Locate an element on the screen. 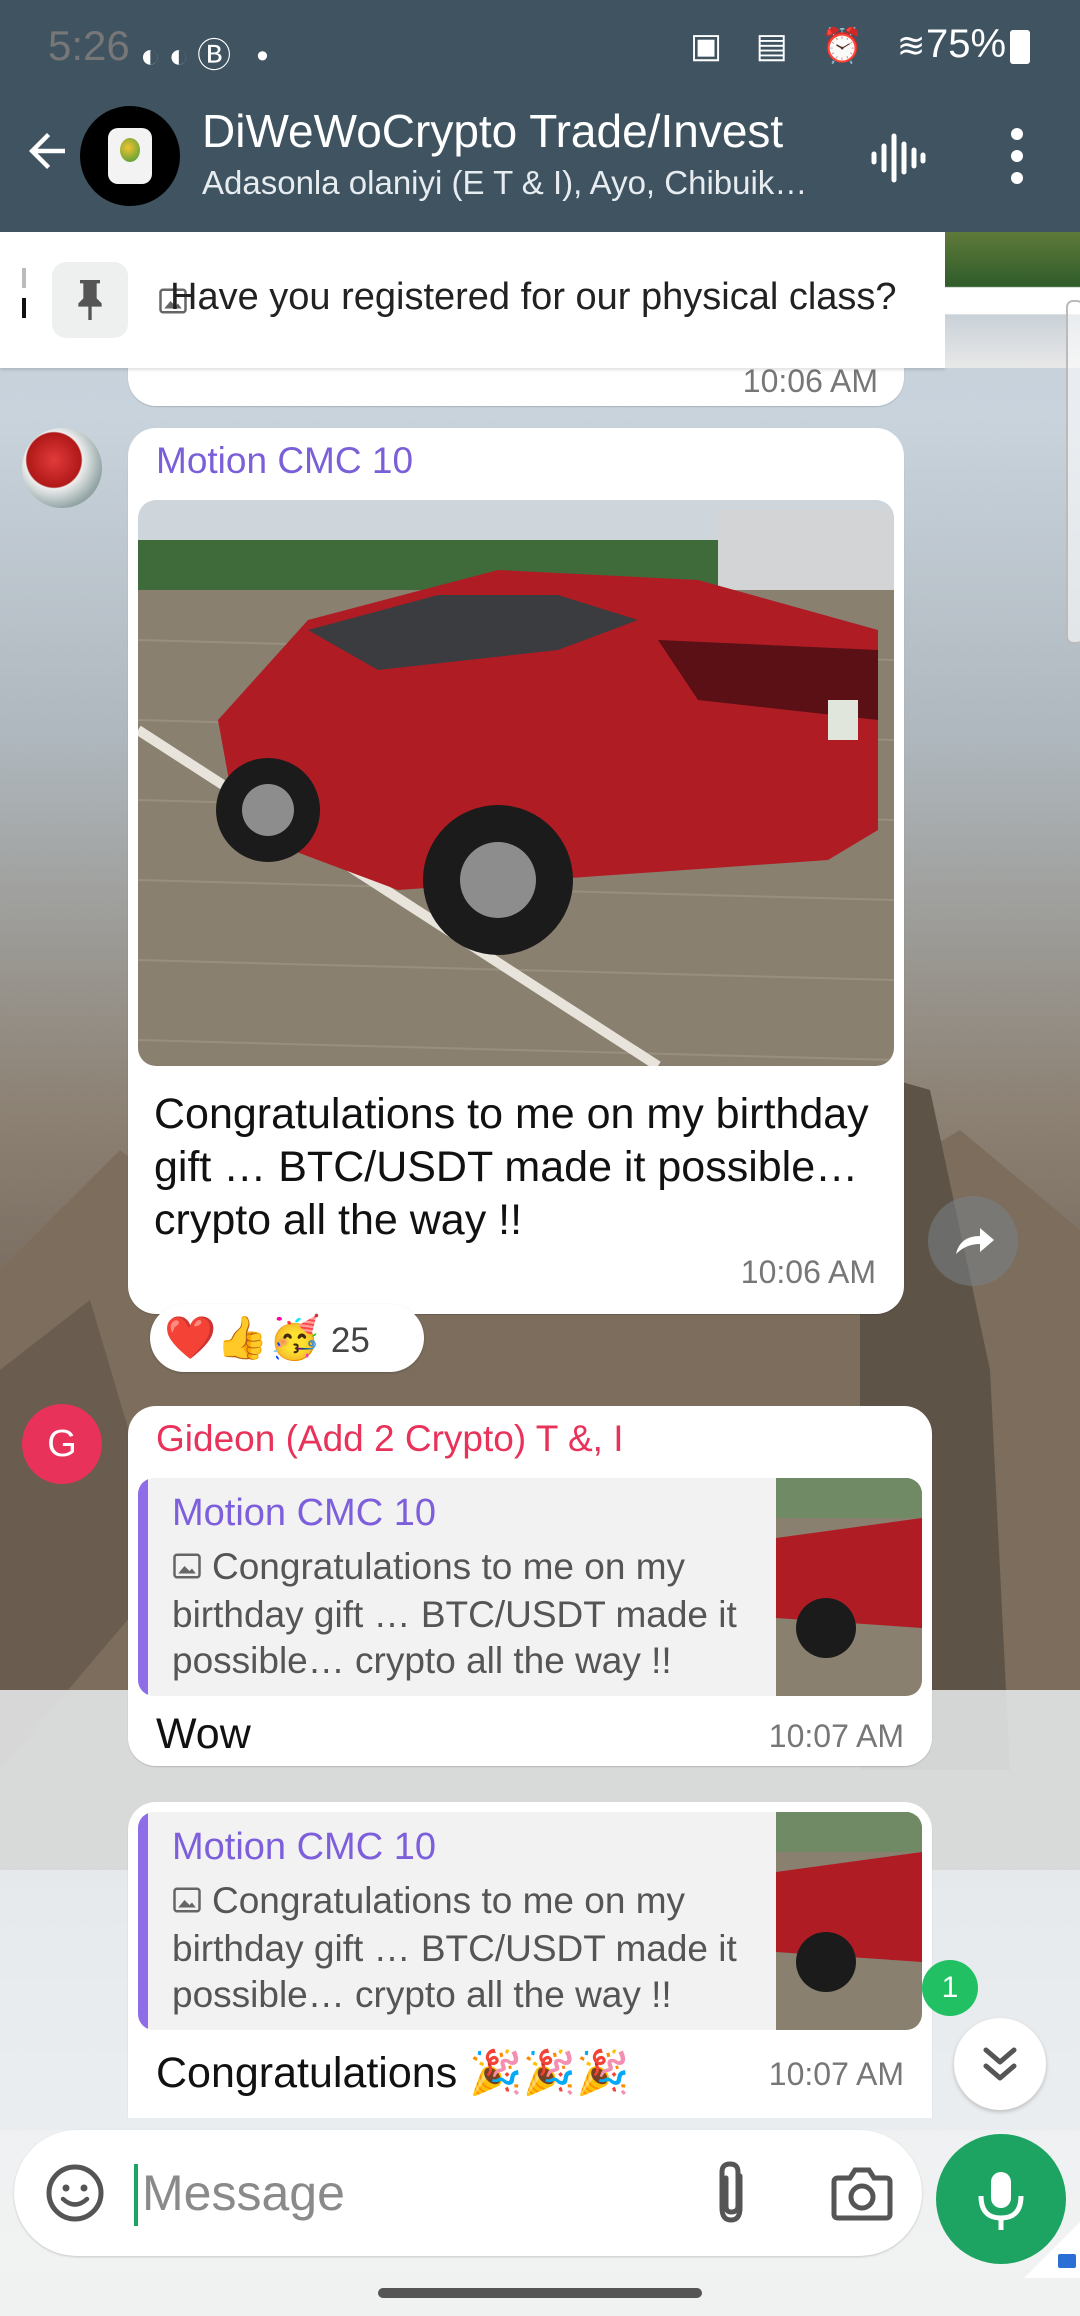 The height and width of the screenshot is (2316, 1080). reactions-pill: ❤️👍🥳 25 is located at coordinates (287, 1338).